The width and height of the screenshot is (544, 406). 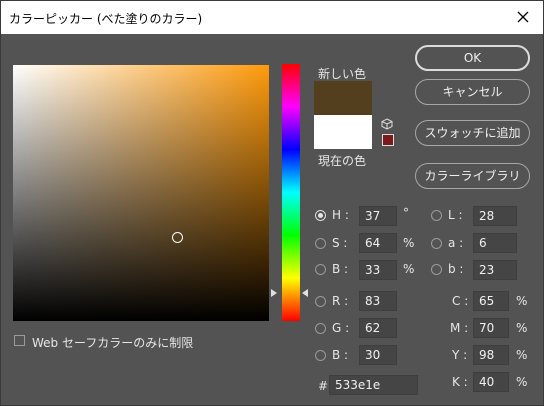 What do you see at coordinates (340, 355) in the screenshot?
I see `rgb-b-label: B :` at bounding box center [340, 355].